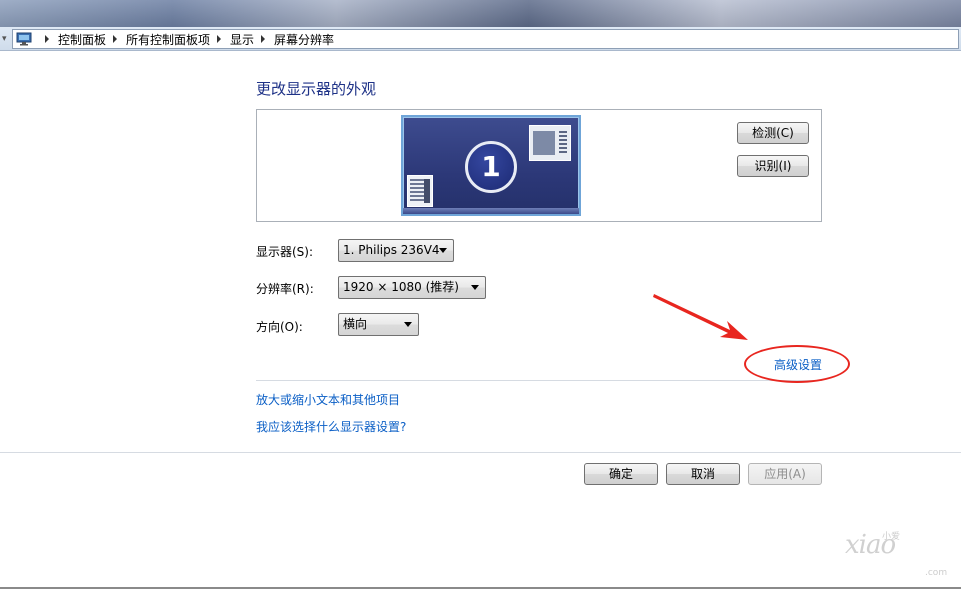 The height and width of the screenshot is (589, 961). What do you see at coordinates (331, 426) in the screenshot?
I see `which-settings-link: 我应该选择什么显示器设置?` at bounding box center [331, 426].